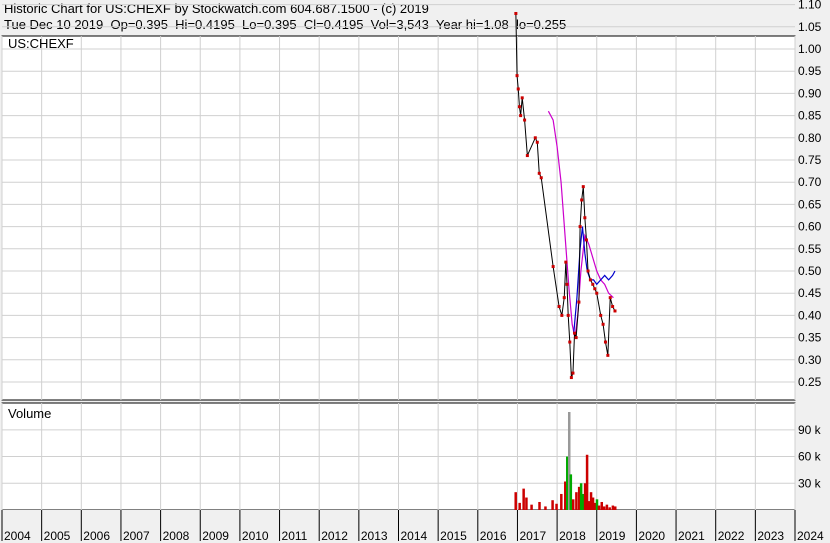 This screenshot has height=543, width=830. I want to click on price-y-tick-label: 0.55, so click(810, 249).